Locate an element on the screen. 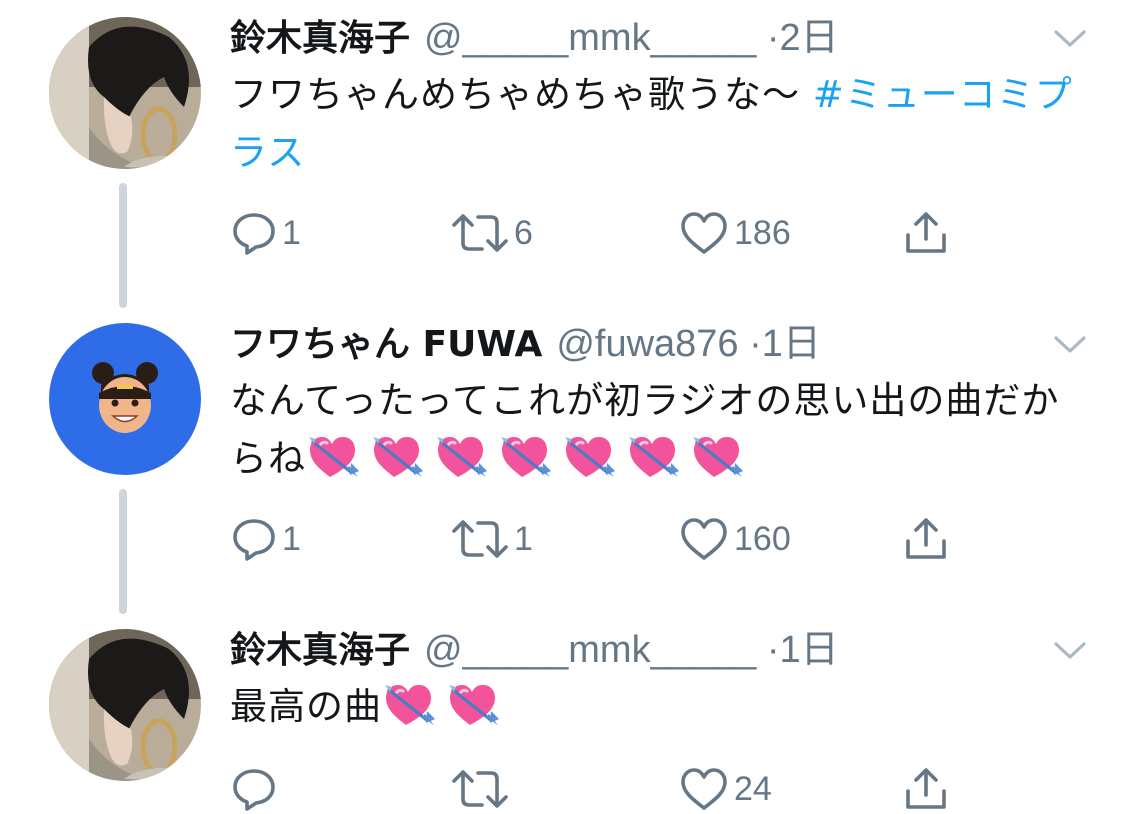 The image size is (1125, 814). like-button: 186 is located at coordinates (734, 233).